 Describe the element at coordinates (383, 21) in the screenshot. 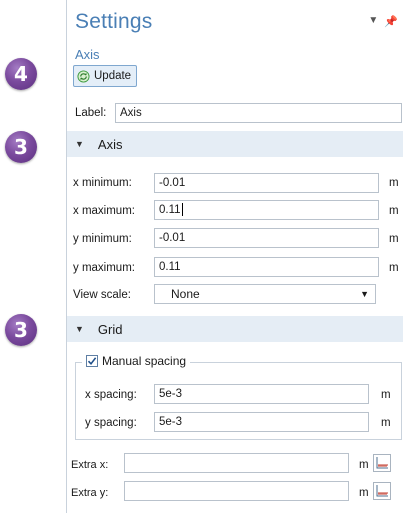

I see `panel-controls: ▼ 📌` at that location.